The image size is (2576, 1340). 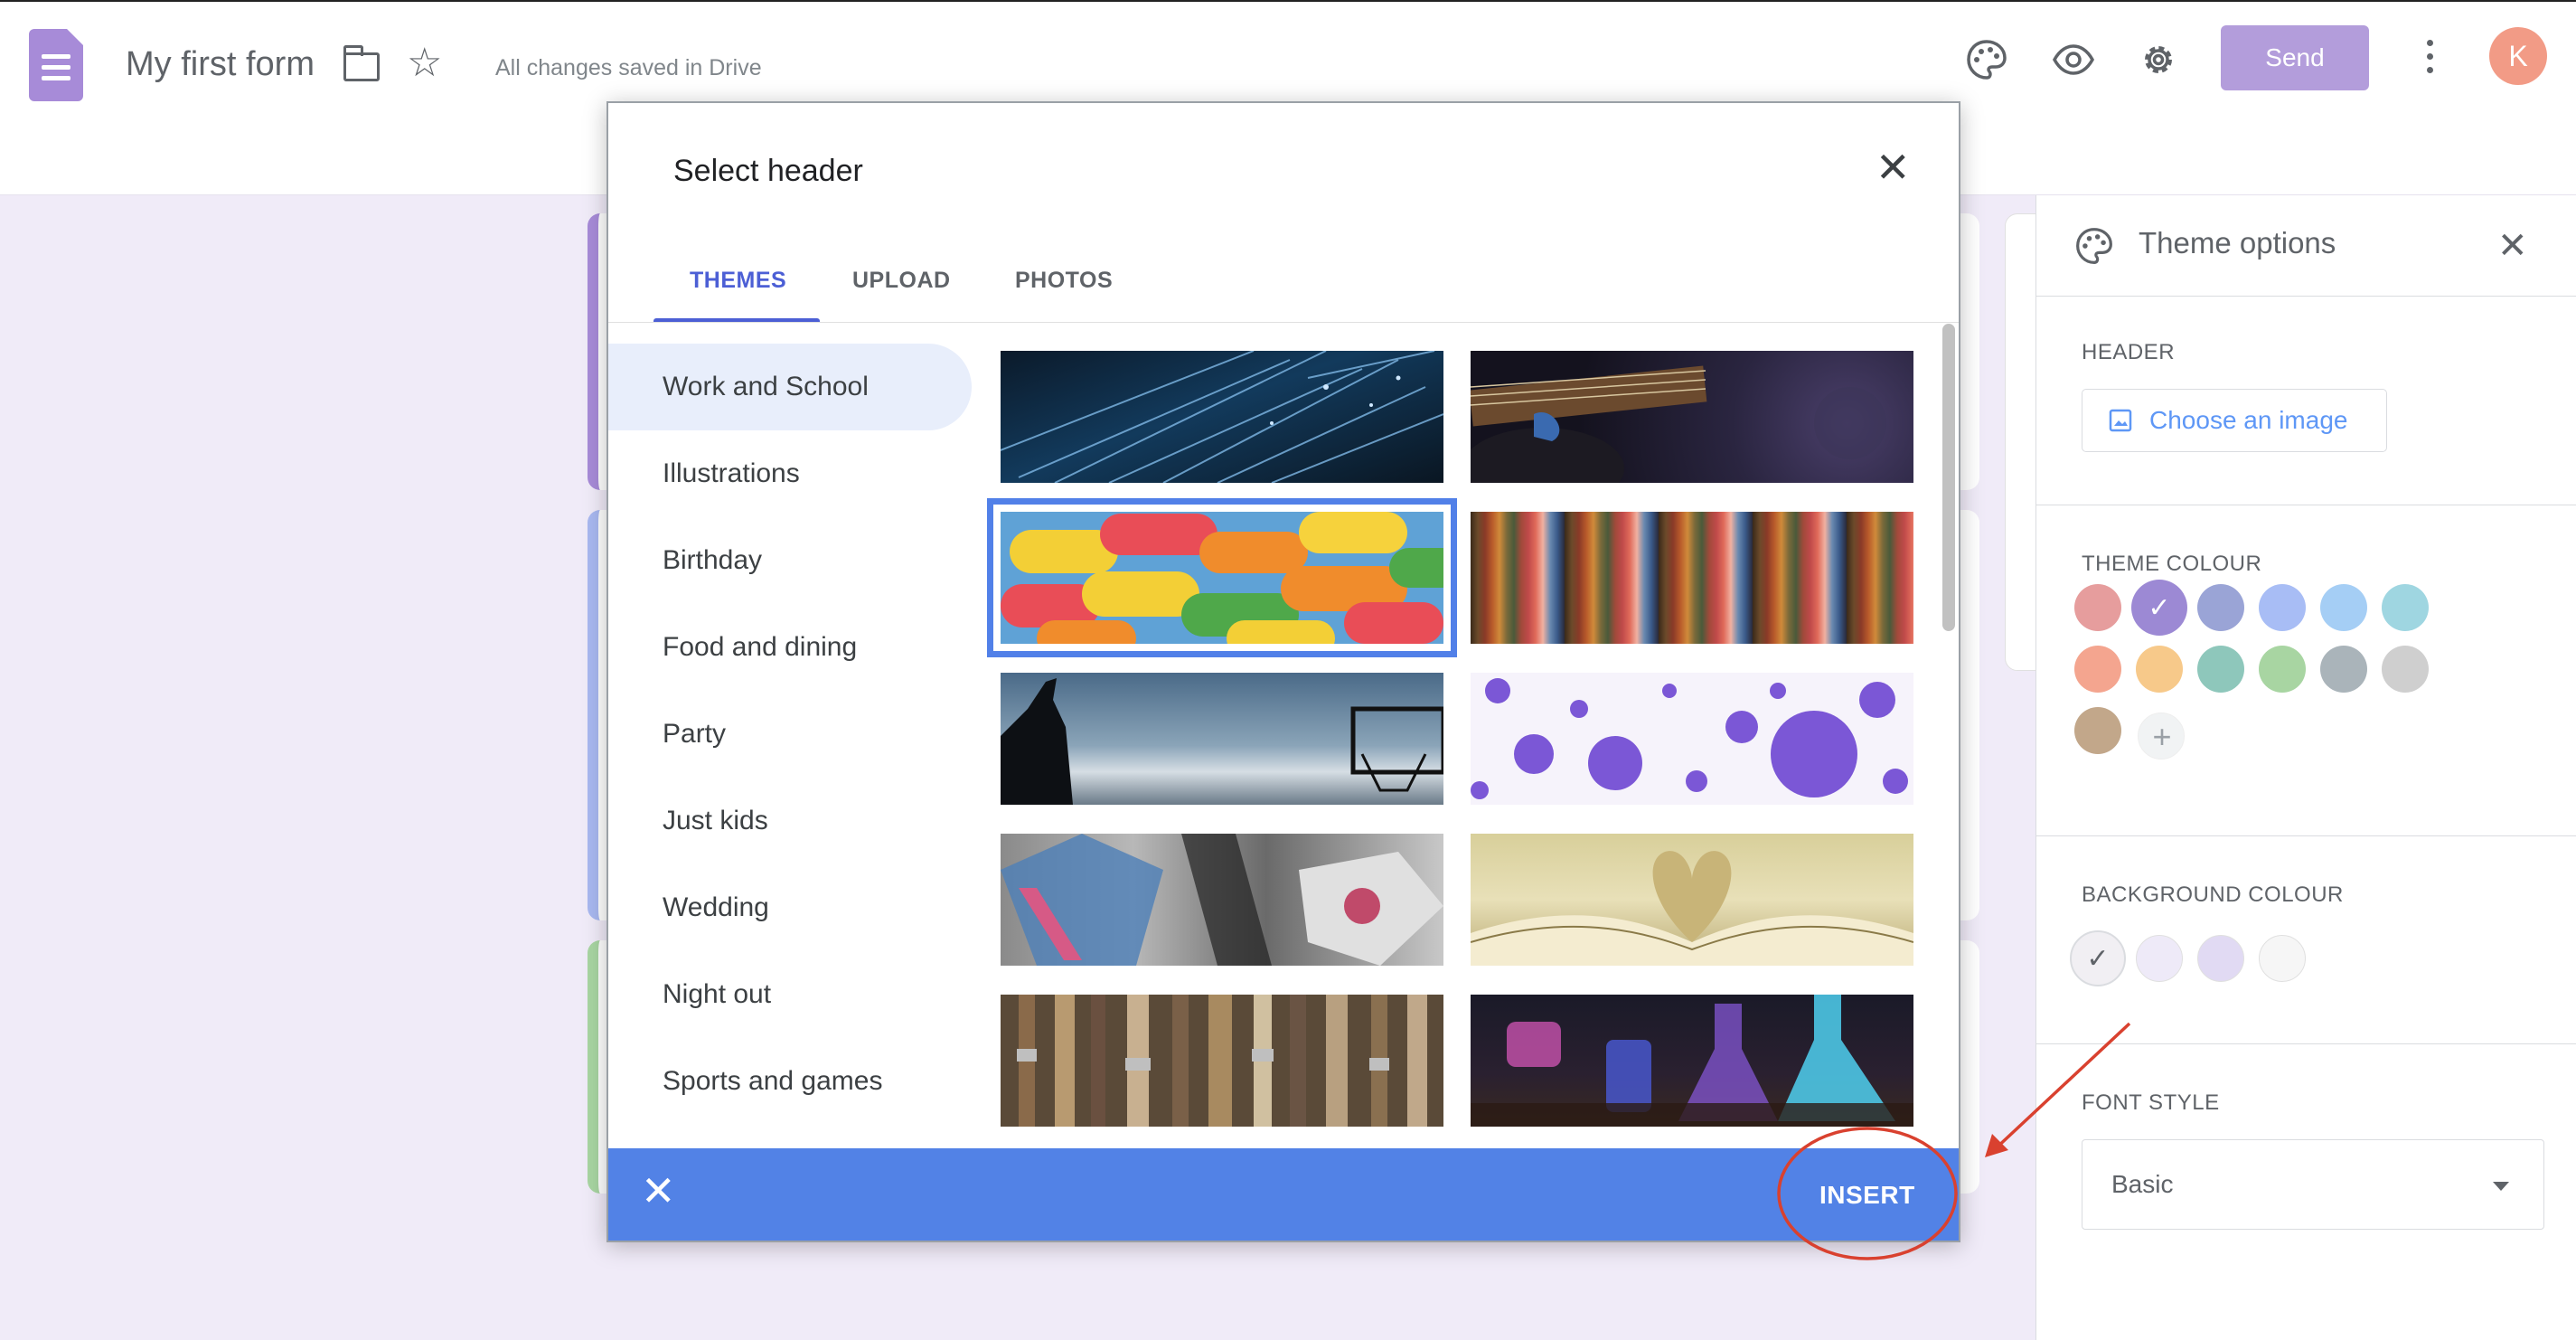 I want to click on annotation-arrowhead, so click(x=1997, y=1145).